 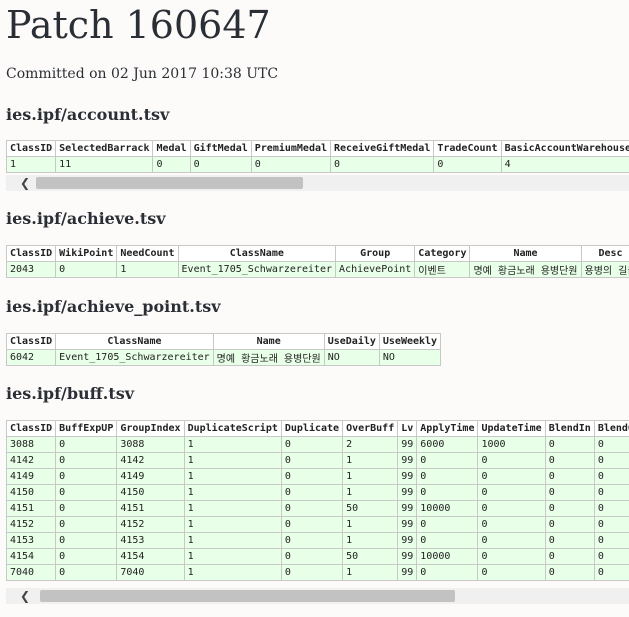 I want to click on horizontal-scrollbar-buff: ❮, so click(x=317, y=596).